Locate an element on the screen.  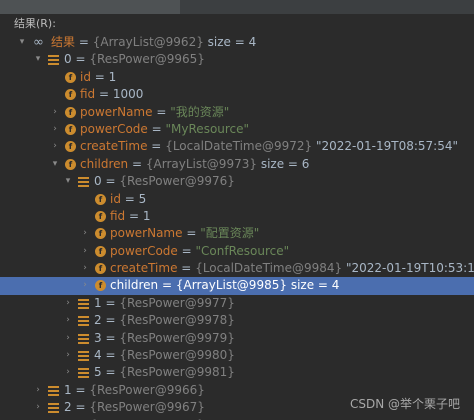
tree-row-child-field-children: › f children = {ArrayList@9985} size = 4 is located at coordinates (237, 286).